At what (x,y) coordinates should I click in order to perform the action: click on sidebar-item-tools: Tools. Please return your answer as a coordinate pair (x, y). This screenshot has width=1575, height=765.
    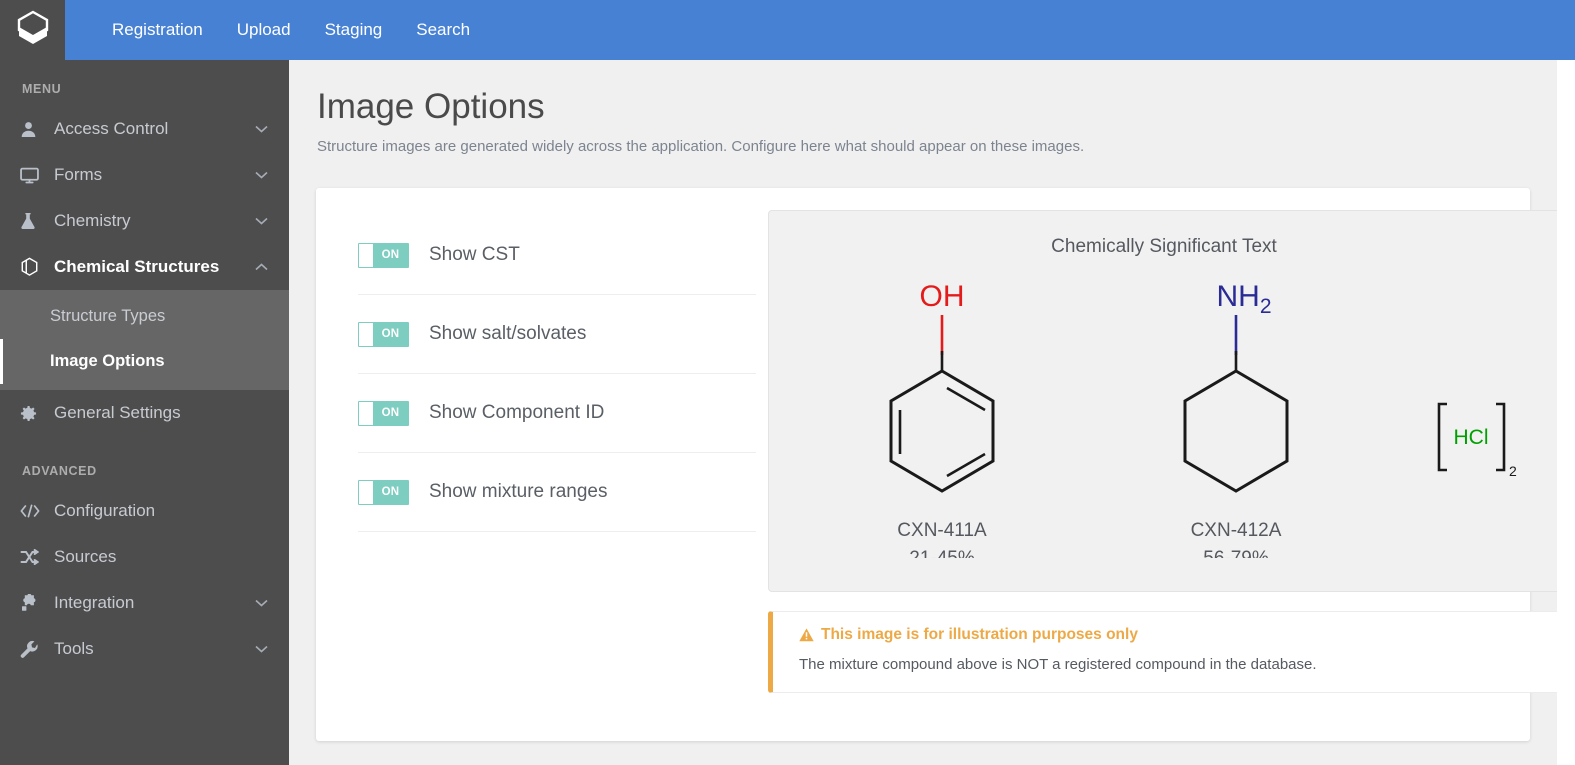
    Looking at the image, I should click on (144, 649).